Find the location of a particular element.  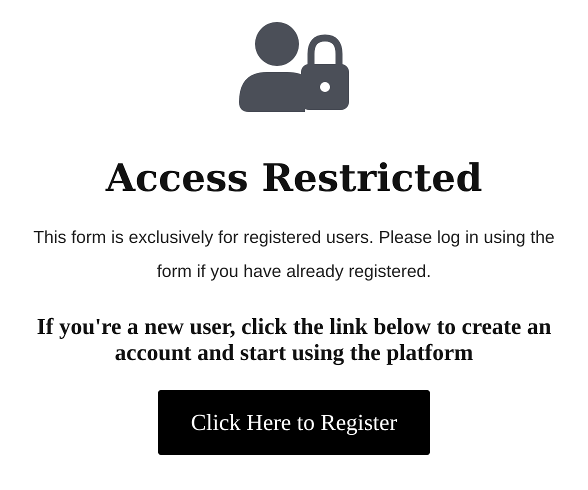

subheading-text: If you're a new user, click the link below to create an account and start using the platform is located at coordinates (294, 340).